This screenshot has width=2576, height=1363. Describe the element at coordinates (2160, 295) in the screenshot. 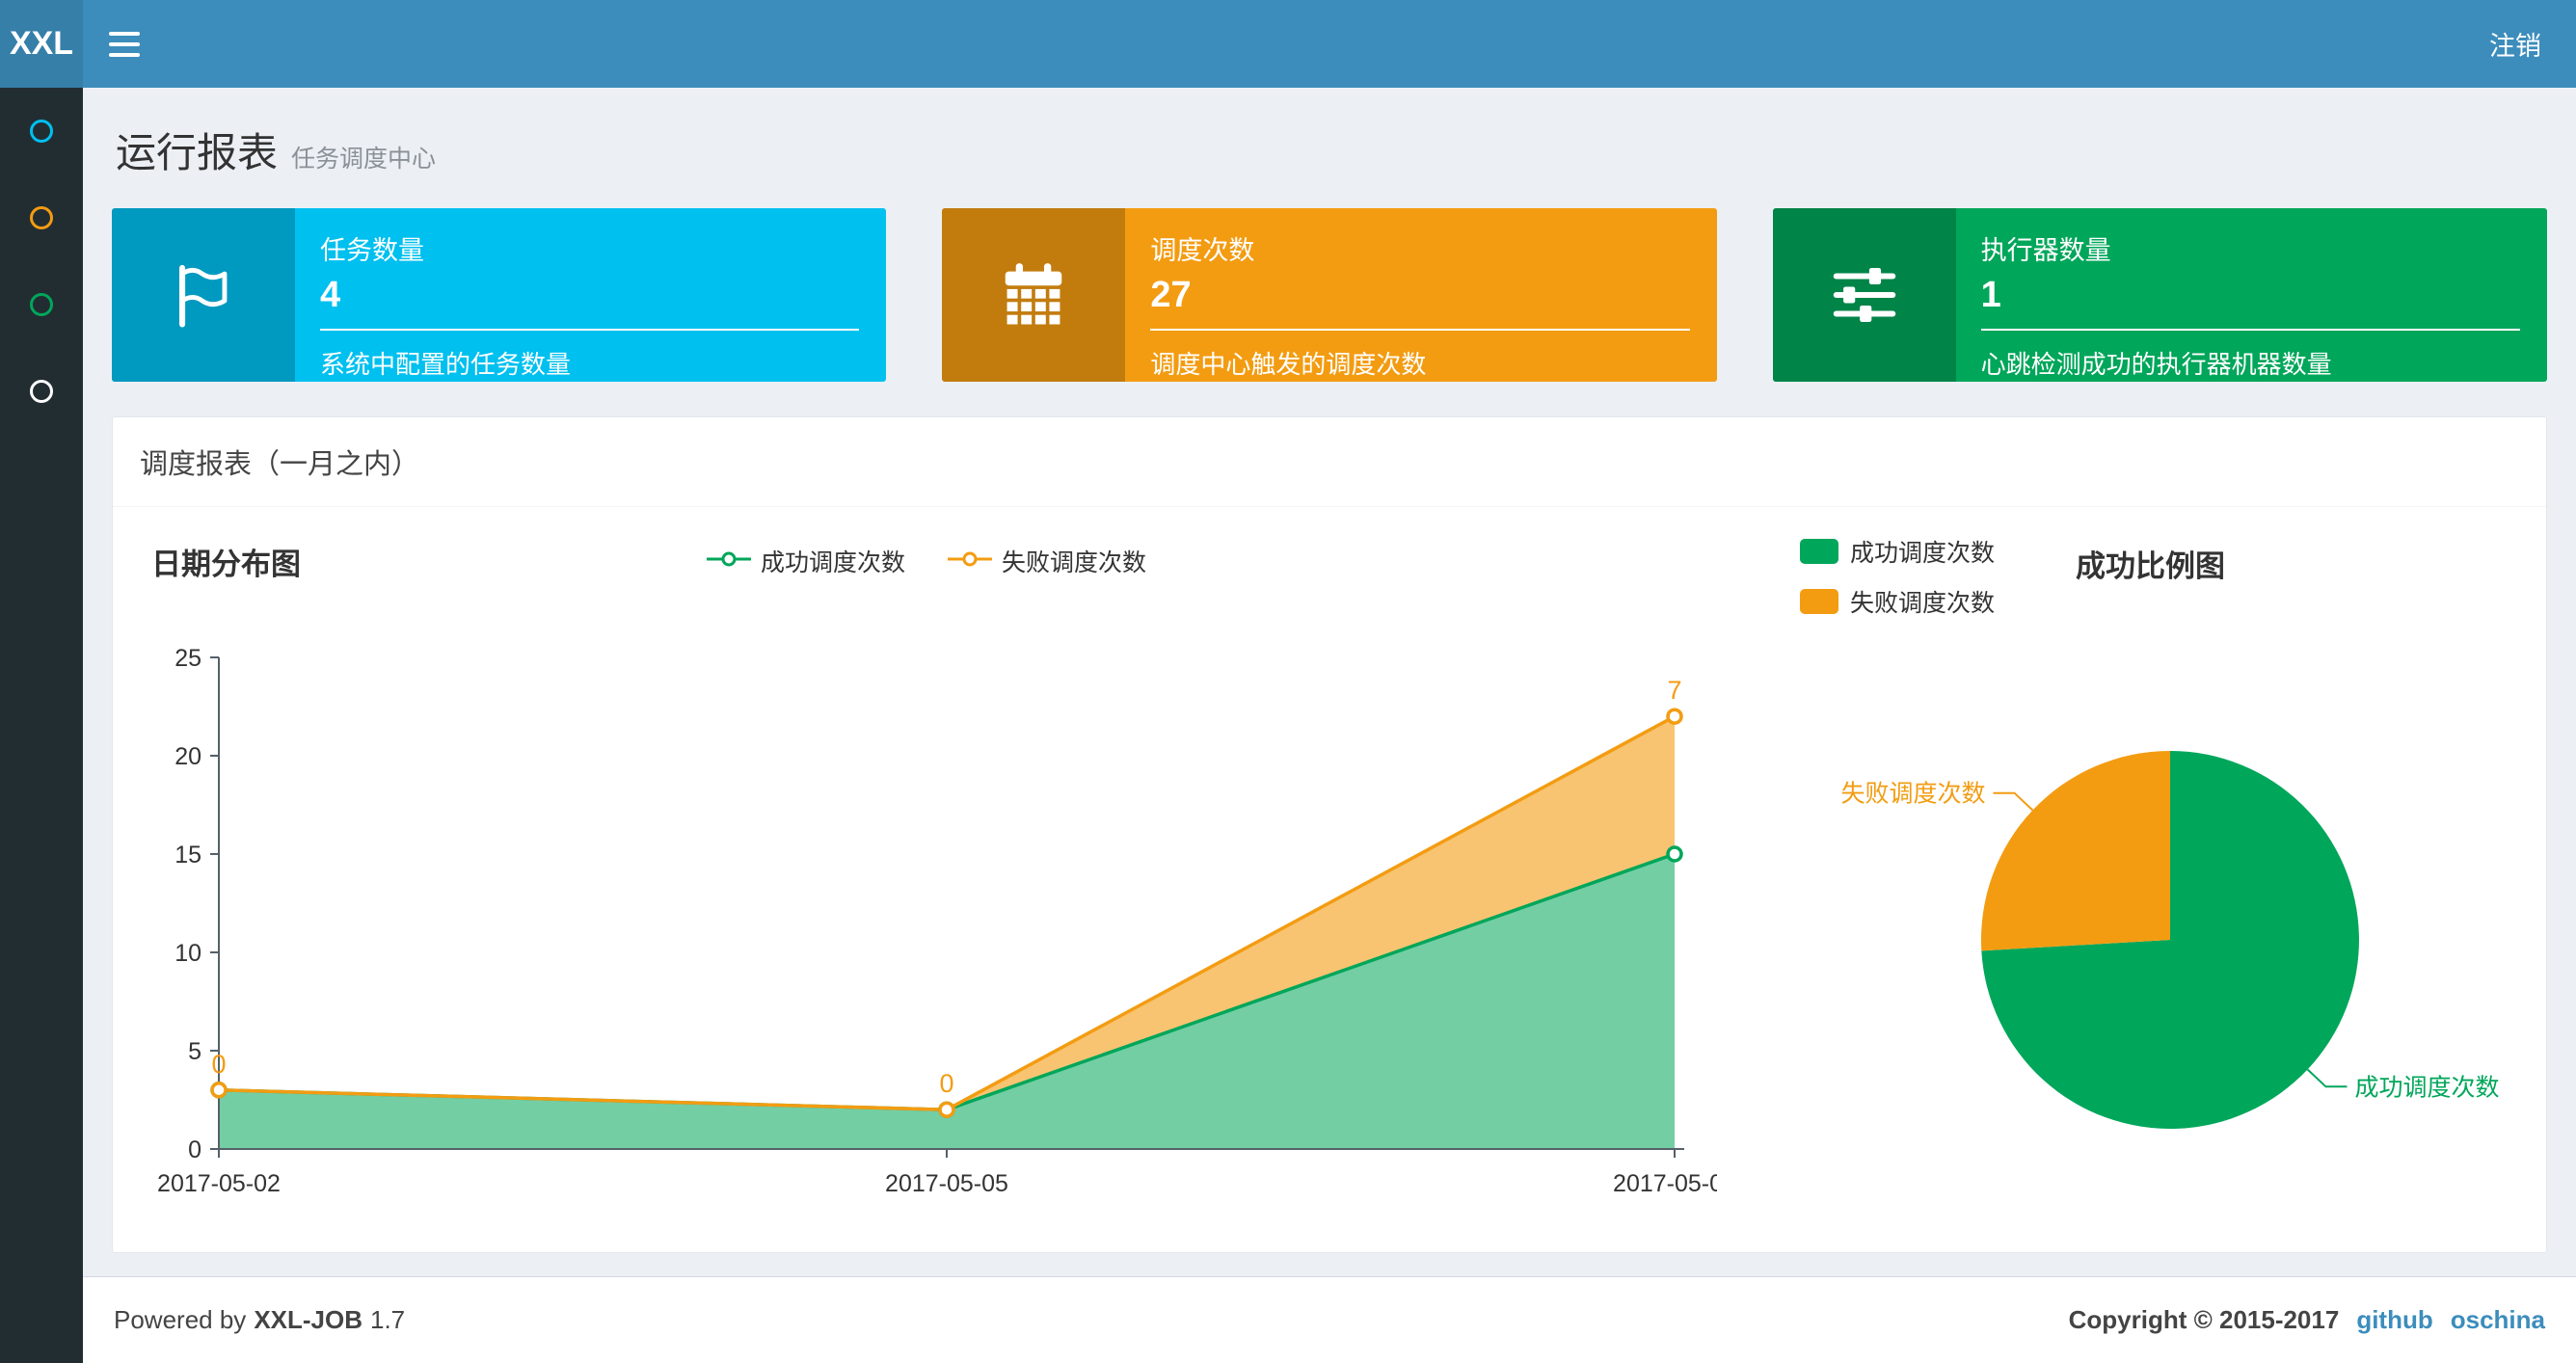

I see `stat-box-executors: 执行器数量 1 心跳检测成功的执行器机器数量` at that location.